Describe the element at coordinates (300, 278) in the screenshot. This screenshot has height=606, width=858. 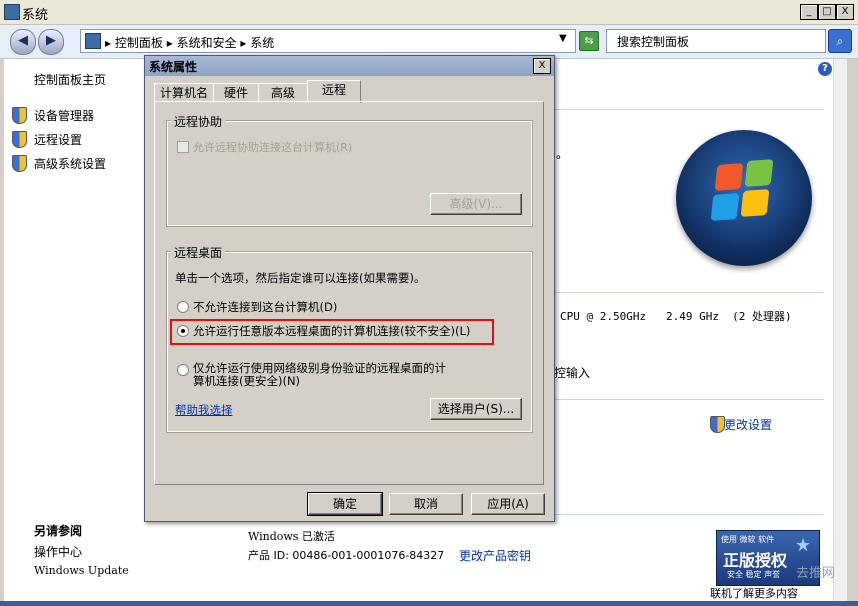
I see `remote-desktop-instruction: 单击一个选项，然后指定谁可以连接(如果需要)。` at that location.